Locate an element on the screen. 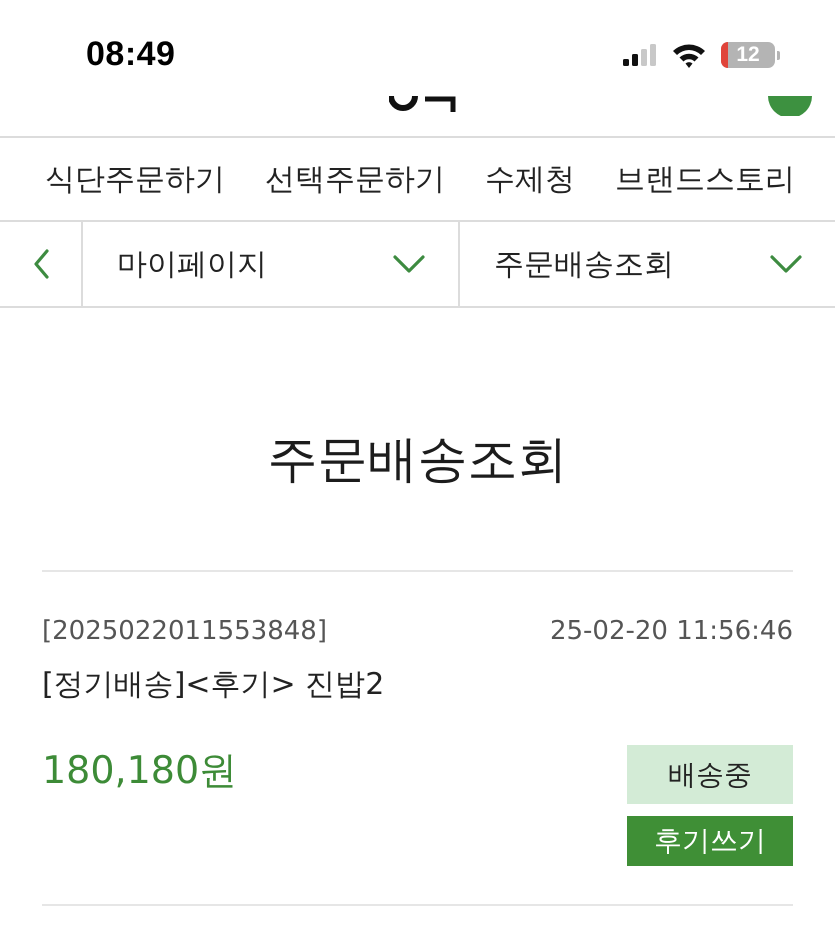  status-badge: 배송중 is located at coordinates (710, 774).